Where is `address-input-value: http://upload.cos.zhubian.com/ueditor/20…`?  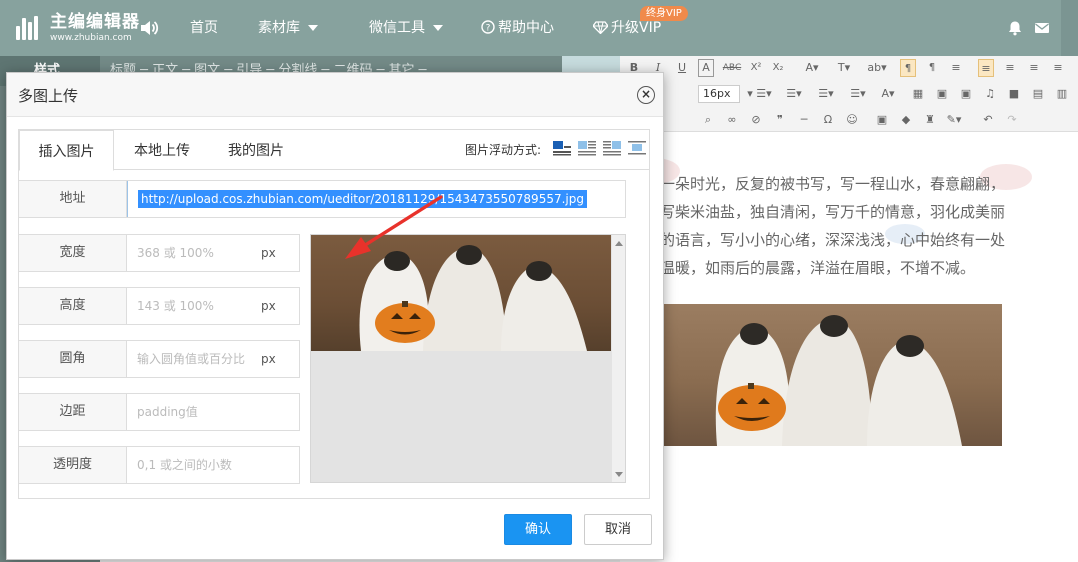 address-input-value: http://upload.cos.zhubian.com/ueditor/20… is located at coordinates (362, 199).